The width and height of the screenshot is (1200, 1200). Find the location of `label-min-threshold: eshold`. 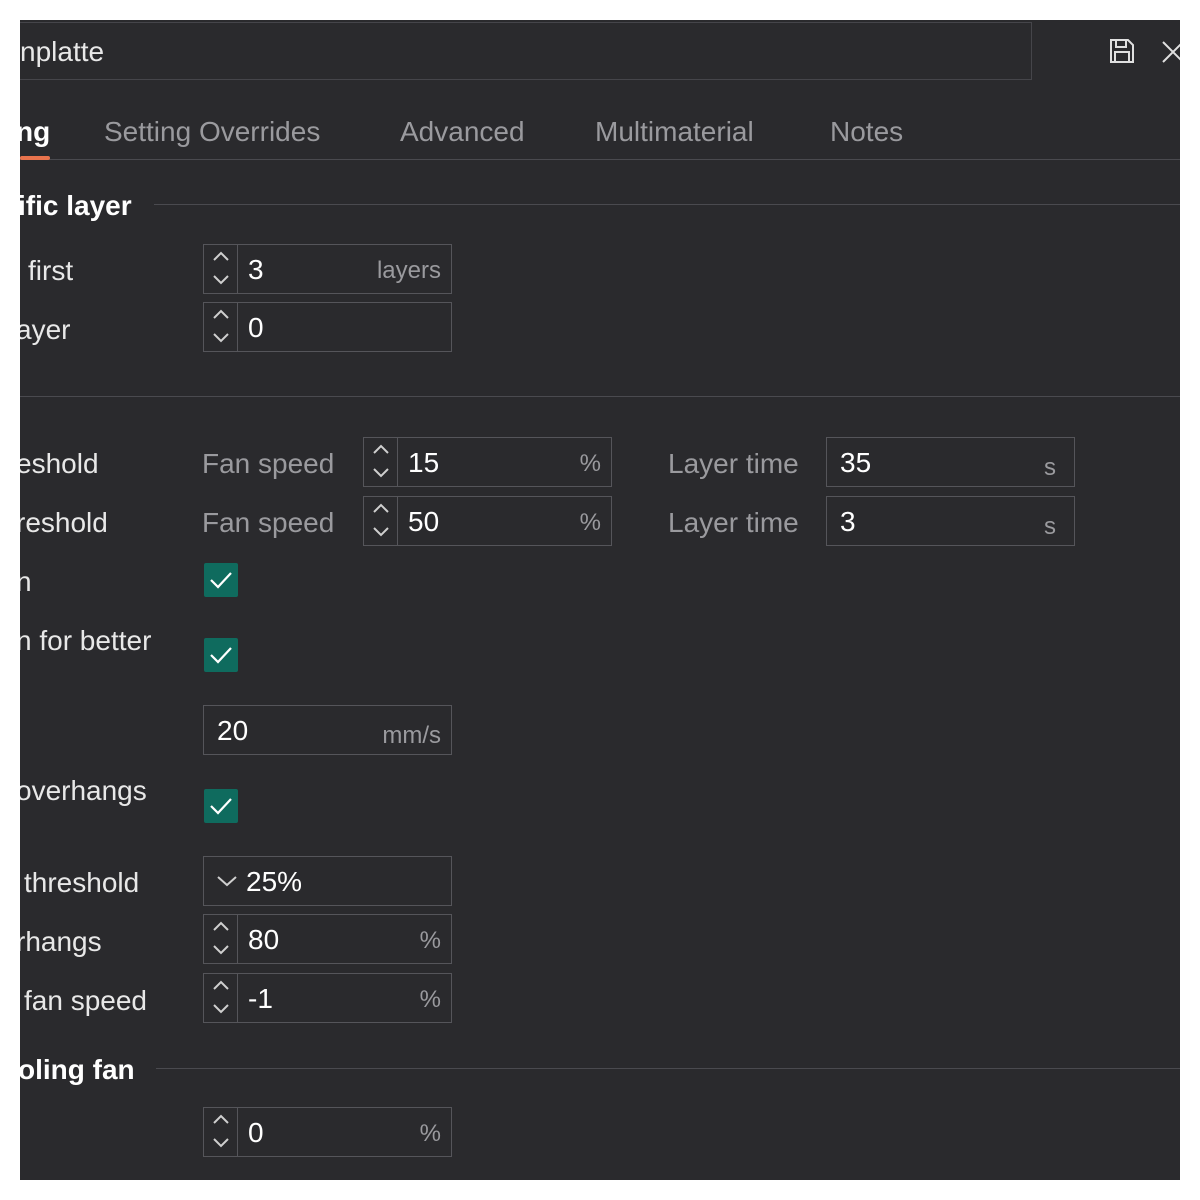

label-min-threshold: eshold is located at coordinates (59, 463).